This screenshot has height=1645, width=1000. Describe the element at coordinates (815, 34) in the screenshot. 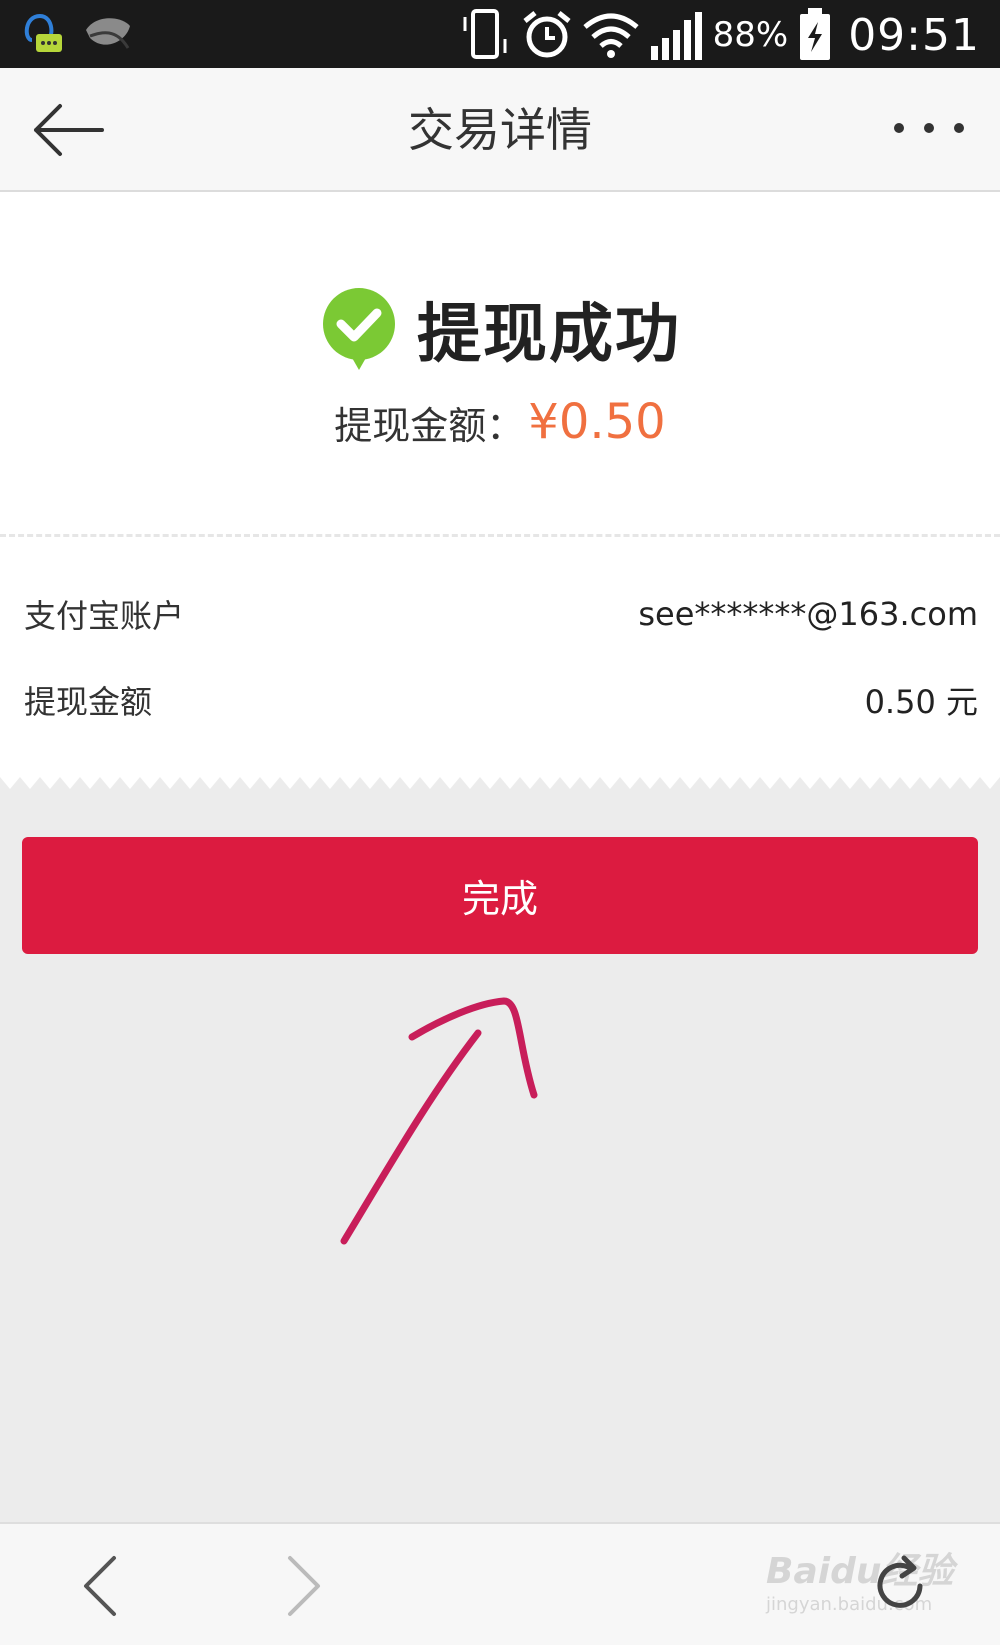

I see `battery-charging-icon` at that location.